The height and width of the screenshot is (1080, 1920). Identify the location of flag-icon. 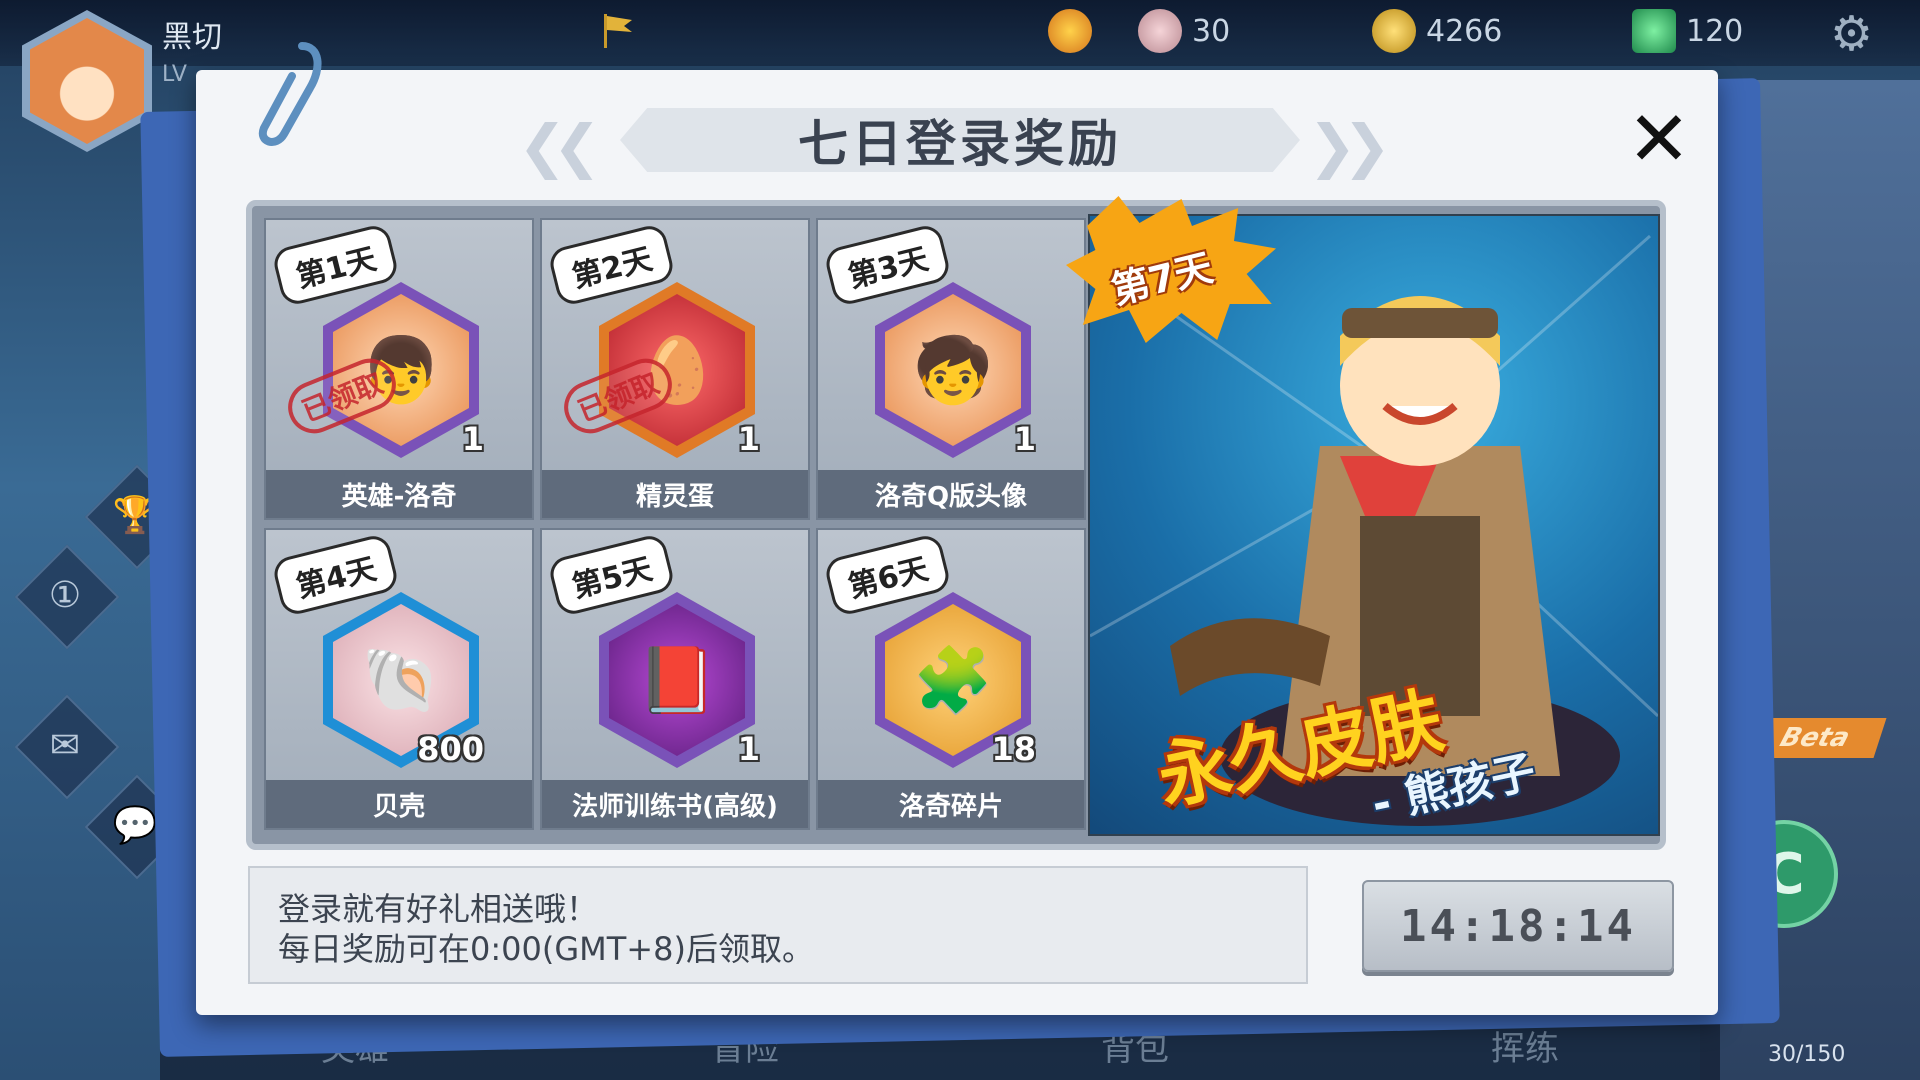
(618, 30).